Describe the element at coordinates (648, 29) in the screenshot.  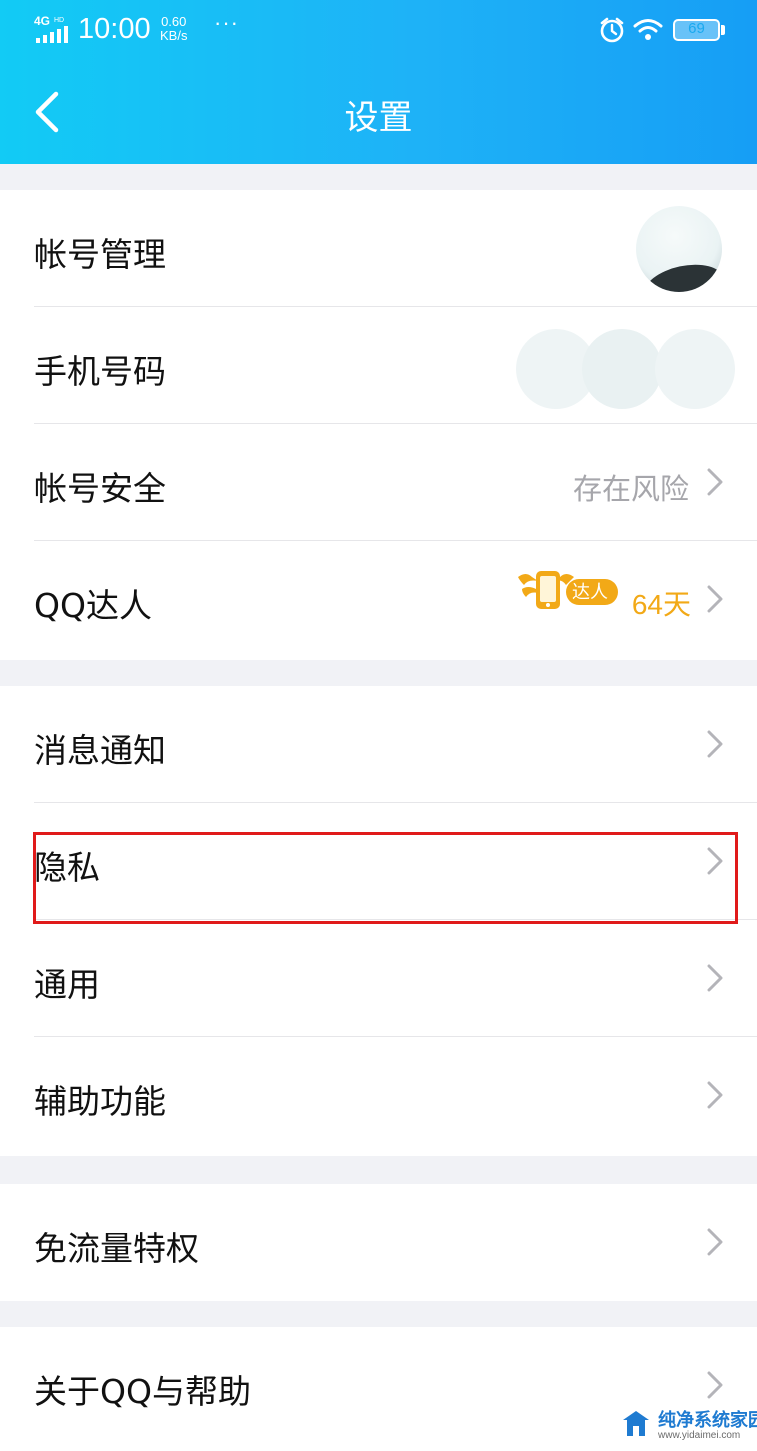
I see `wifi-icon` at that location.